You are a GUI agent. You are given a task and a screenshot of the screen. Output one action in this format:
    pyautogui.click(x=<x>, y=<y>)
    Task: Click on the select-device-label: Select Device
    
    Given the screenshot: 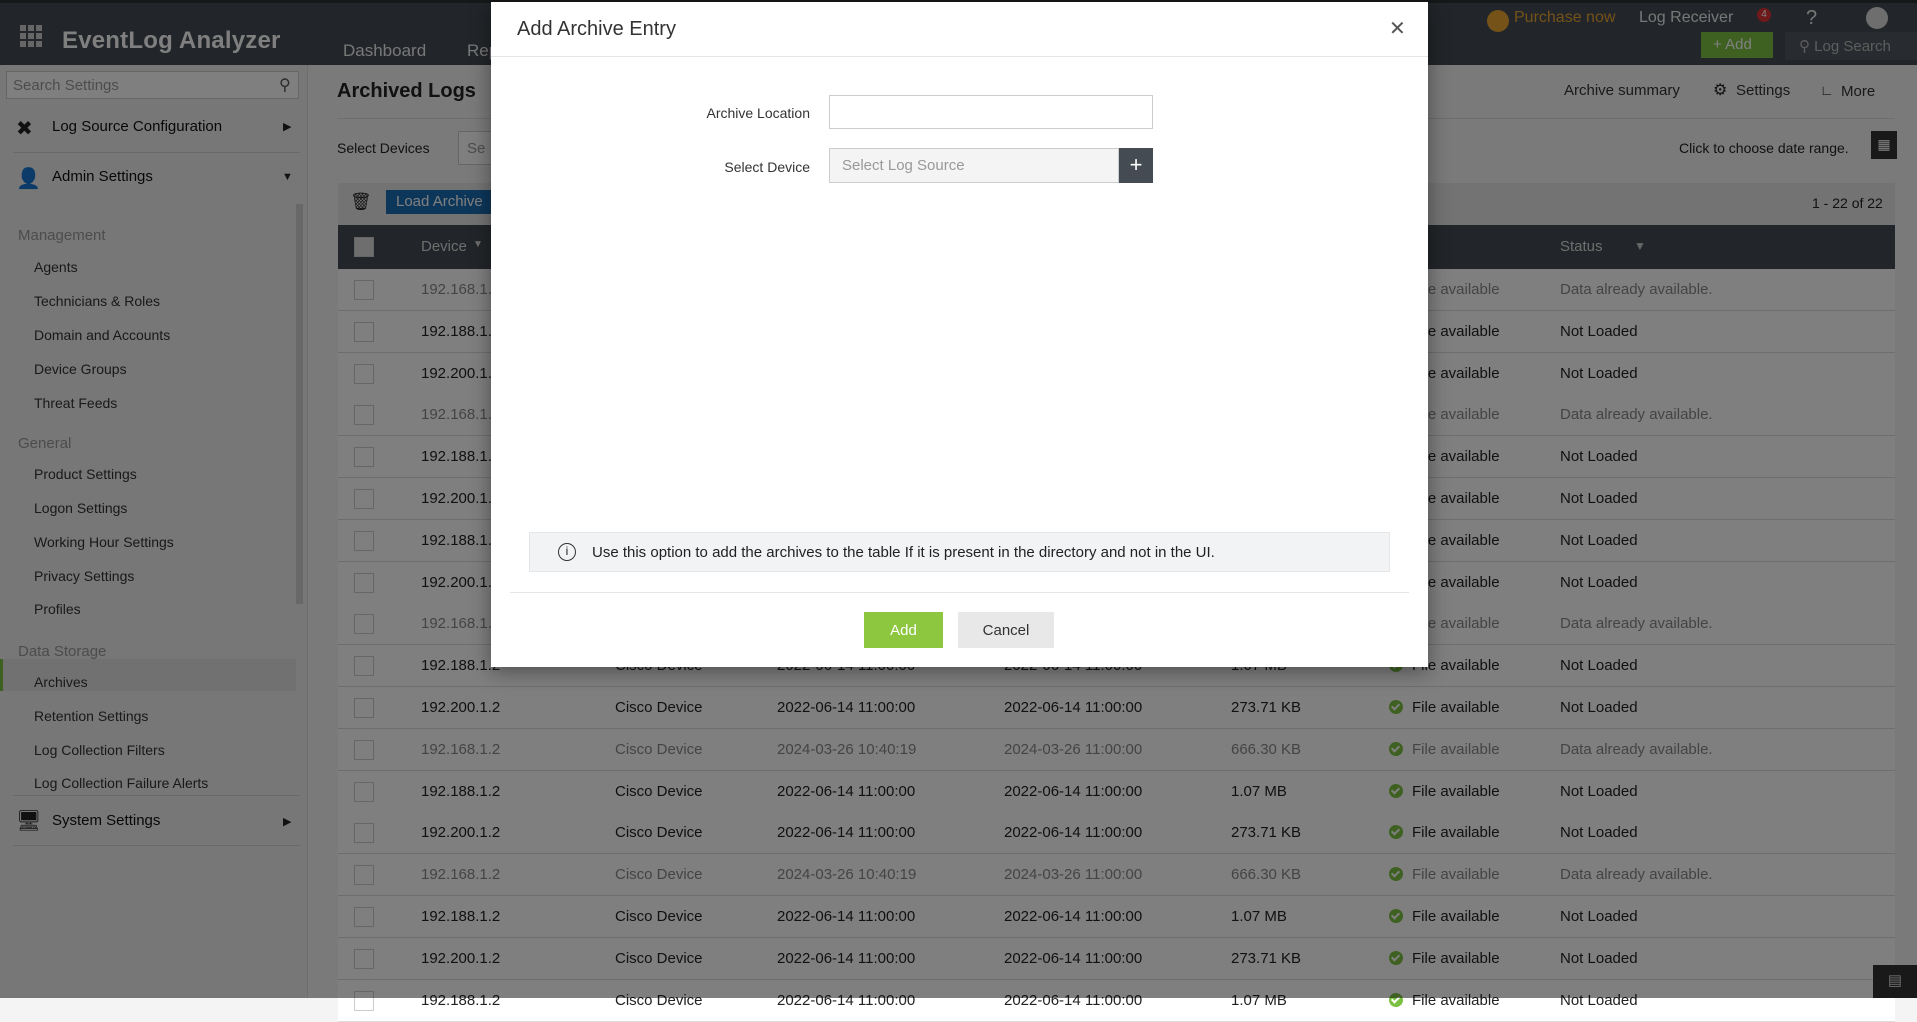 What is the action you would take?
    pyautogui.click(x=767, y=167)
    